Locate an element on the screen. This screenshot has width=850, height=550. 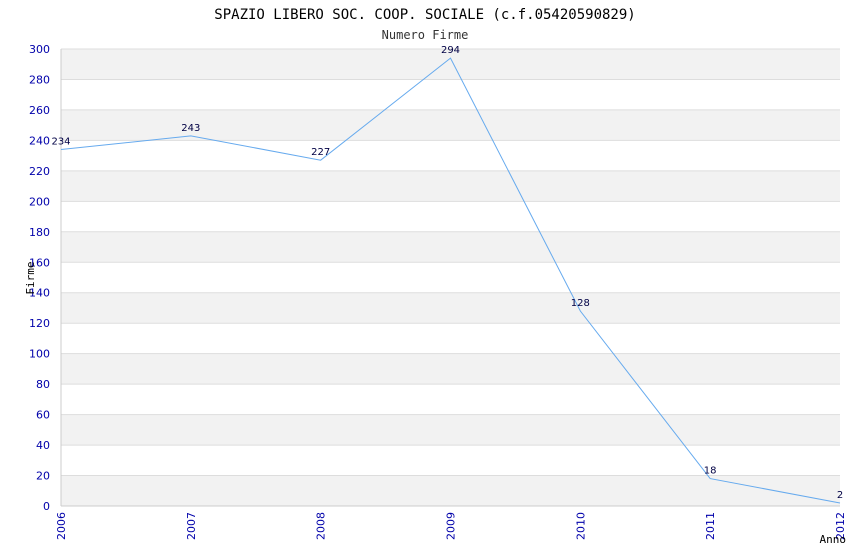
y-tick-label: 120 is located at coordinates (39, 323).